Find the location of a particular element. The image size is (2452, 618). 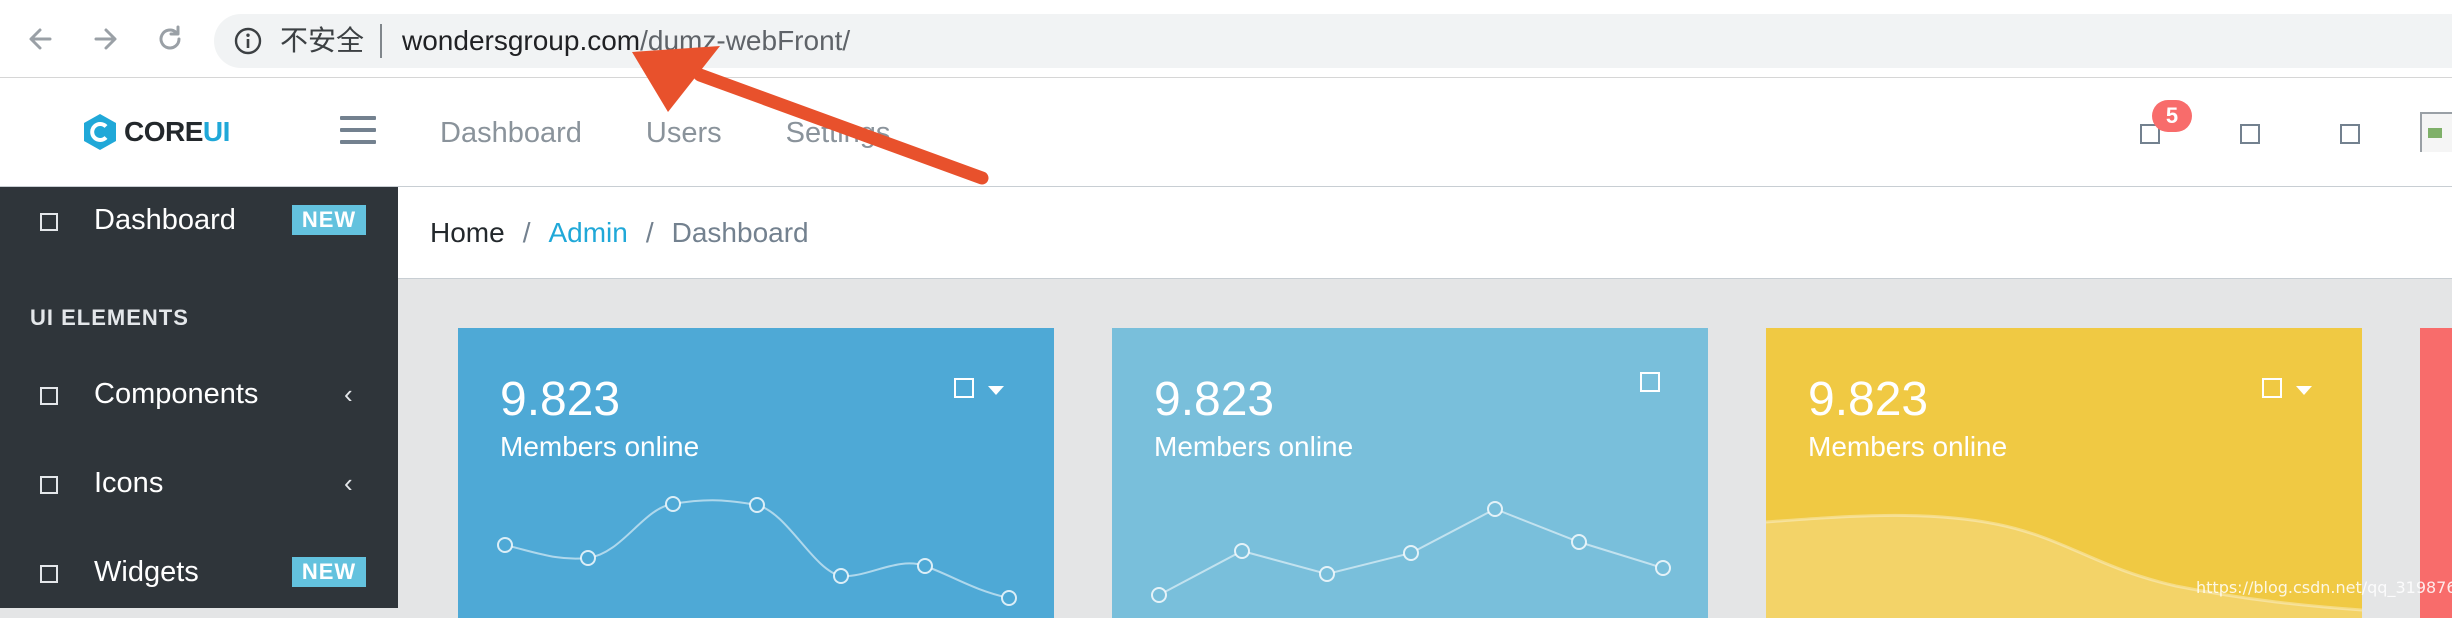

url-path: /dumz-webFront/ is located at coordinates (745, 40).